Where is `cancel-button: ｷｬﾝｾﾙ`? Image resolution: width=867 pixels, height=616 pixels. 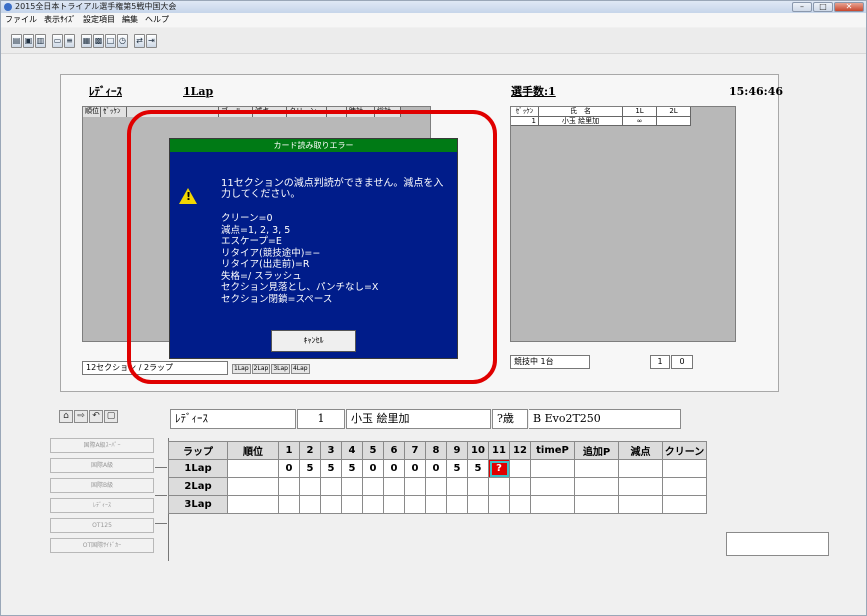 cancel-button: ｷｬﾝｾﾙ is located at coordinates (313, 341).